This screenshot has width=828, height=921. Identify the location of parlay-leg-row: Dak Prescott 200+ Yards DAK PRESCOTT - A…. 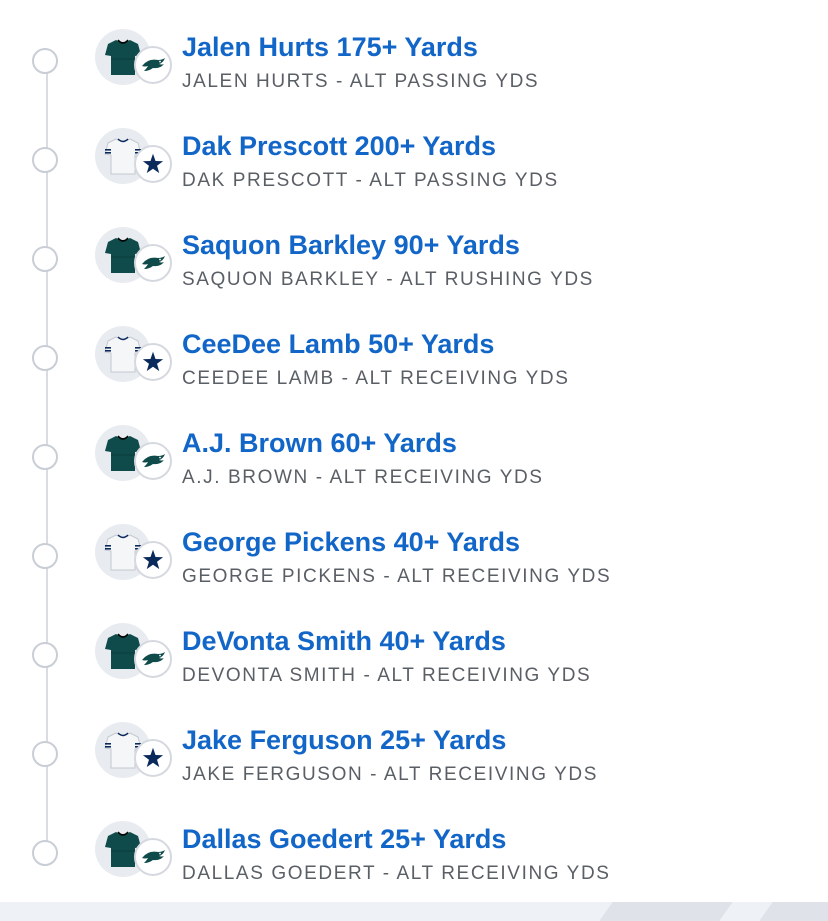
(414, 160).